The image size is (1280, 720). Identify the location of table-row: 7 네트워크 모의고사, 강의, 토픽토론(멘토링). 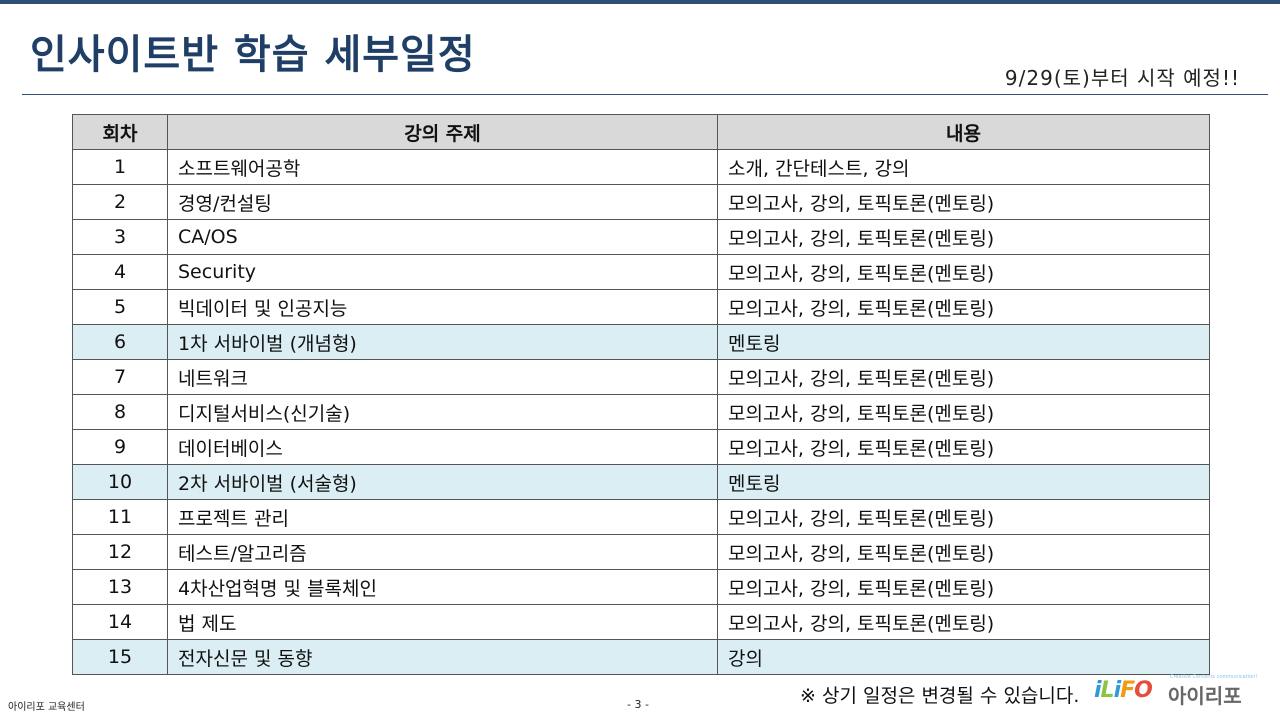
(641, 377).